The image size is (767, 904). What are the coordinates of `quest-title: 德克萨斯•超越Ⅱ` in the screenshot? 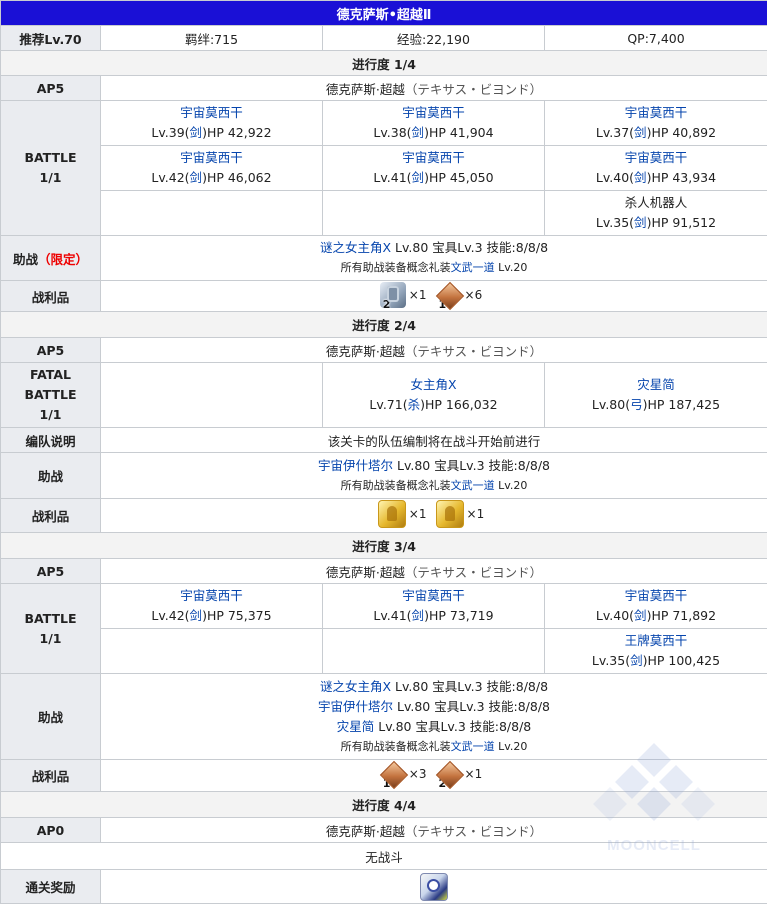 It's located at (384, 13).